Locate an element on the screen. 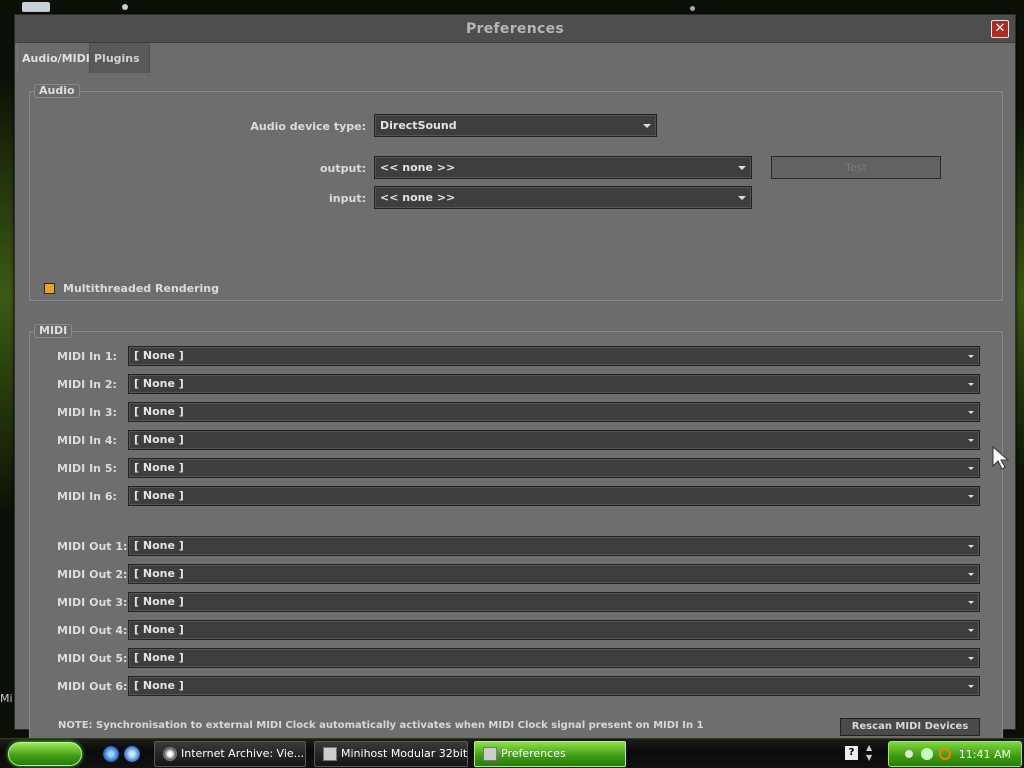 This screenshot has height=768, width=1024. taskbar-item-minihost: Minihost Modular 32bit is located at coordinates (391, 754).